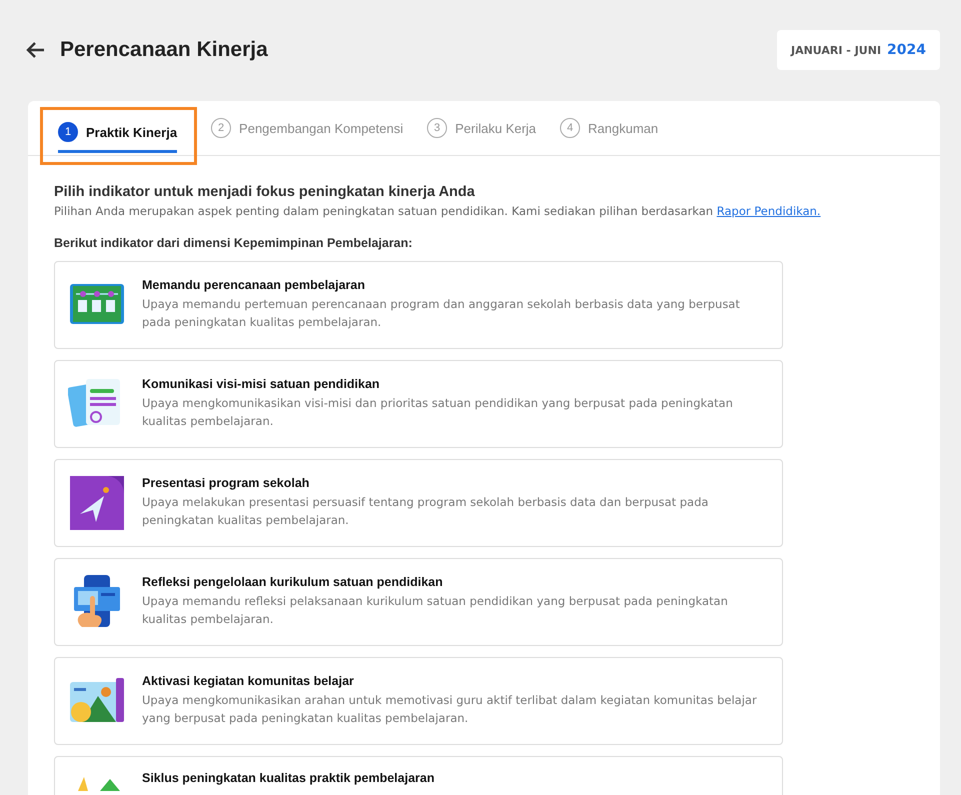 The image size is (961, 795). What do you see at coordinates (226, 483) in the screenshot?
I see `indicator-title: Presentasi program sekolah` at bounding box center [226, 483].